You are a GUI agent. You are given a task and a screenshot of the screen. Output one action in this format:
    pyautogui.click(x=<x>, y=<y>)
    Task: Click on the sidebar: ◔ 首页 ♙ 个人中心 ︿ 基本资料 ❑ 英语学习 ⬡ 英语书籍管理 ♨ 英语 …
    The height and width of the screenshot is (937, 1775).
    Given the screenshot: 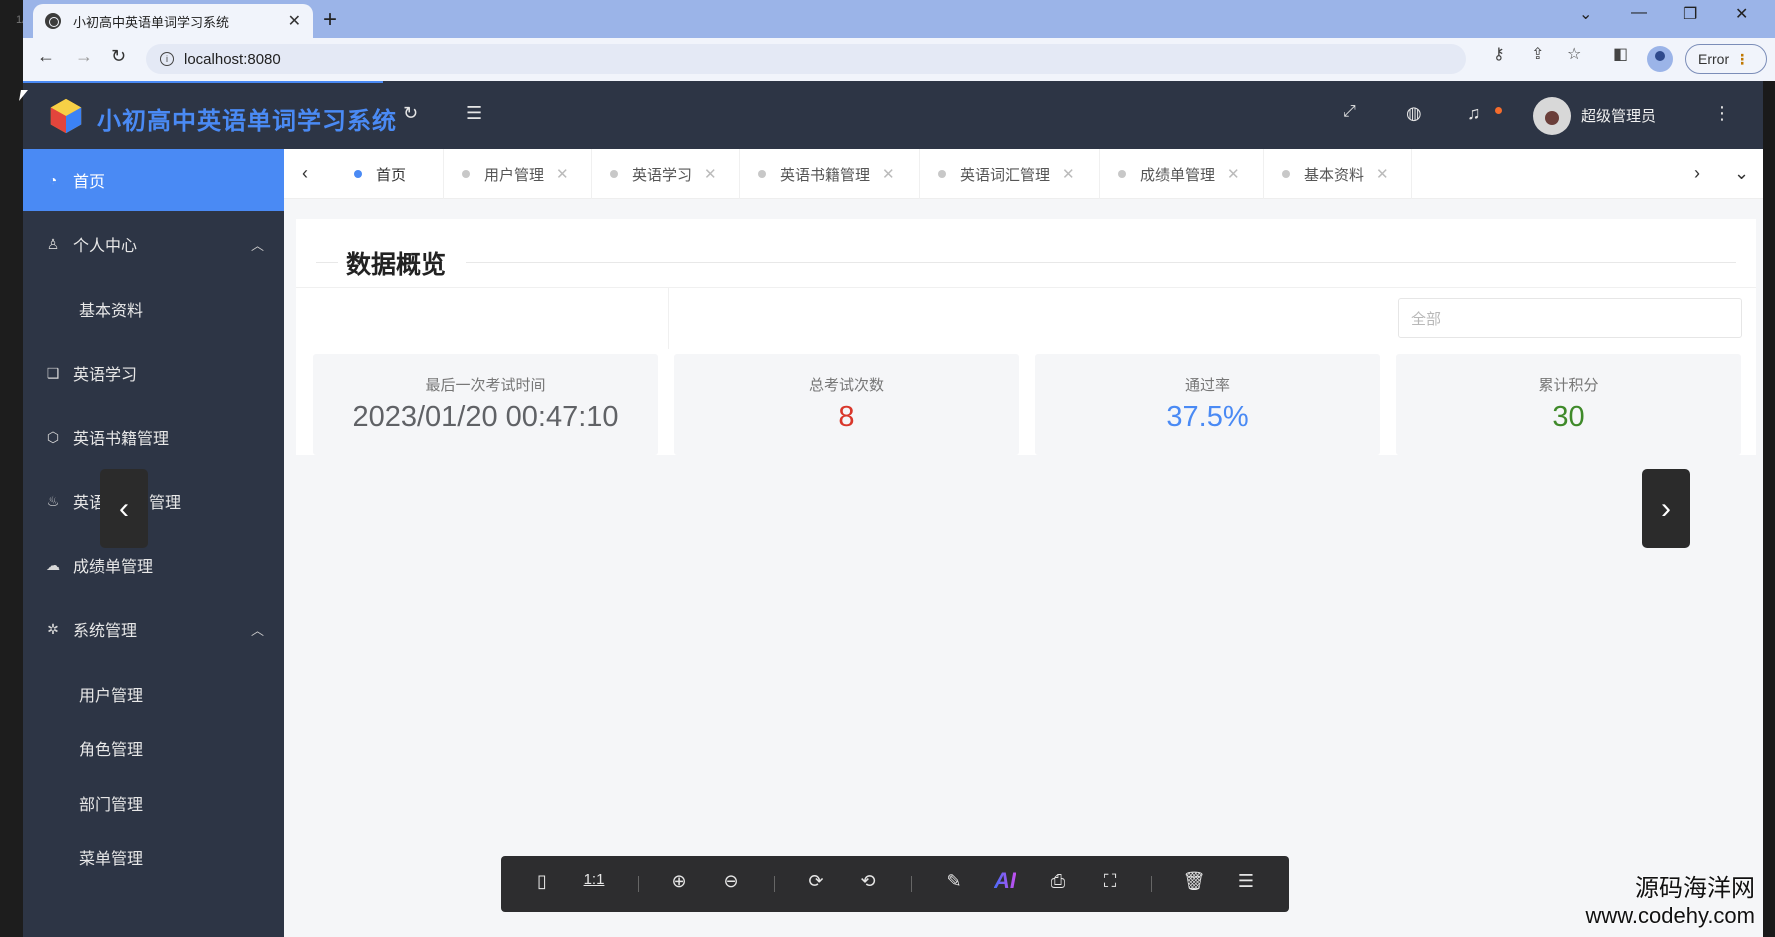 What is the action you would take?
    pyautogui.click(x=153, y=543)
    